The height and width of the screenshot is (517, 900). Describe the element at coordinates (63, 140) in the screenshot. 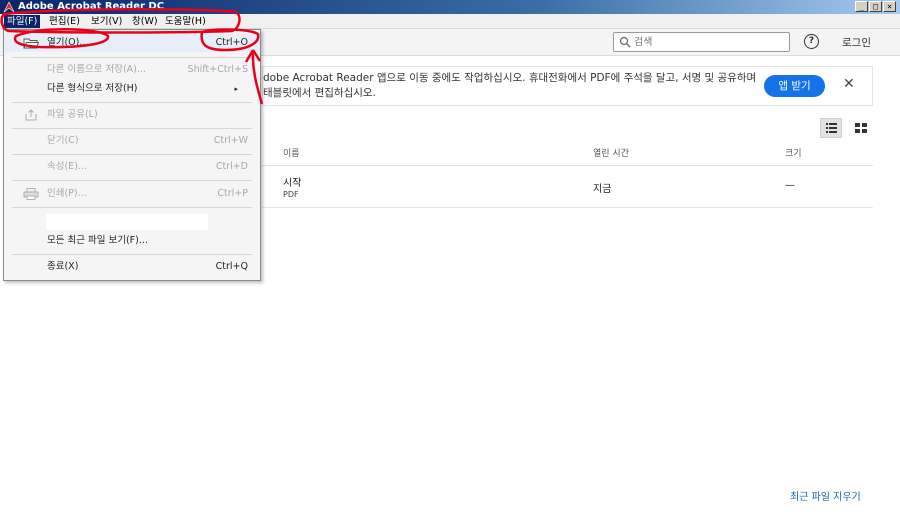

I see `menu-item-label: 닫기(C)` at that location.